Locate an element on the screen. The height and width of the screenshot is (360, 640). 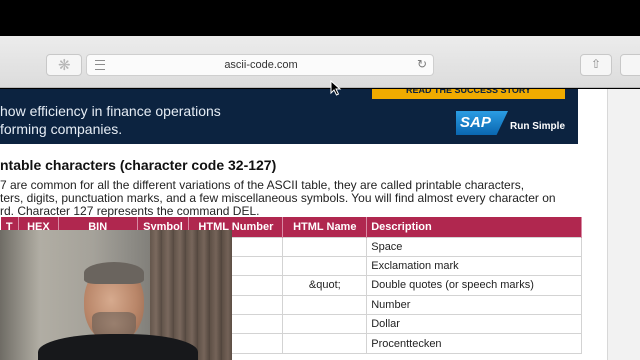
ad-headline-line-1: how efficiency in finance operations is located at coordinates (110, 111).